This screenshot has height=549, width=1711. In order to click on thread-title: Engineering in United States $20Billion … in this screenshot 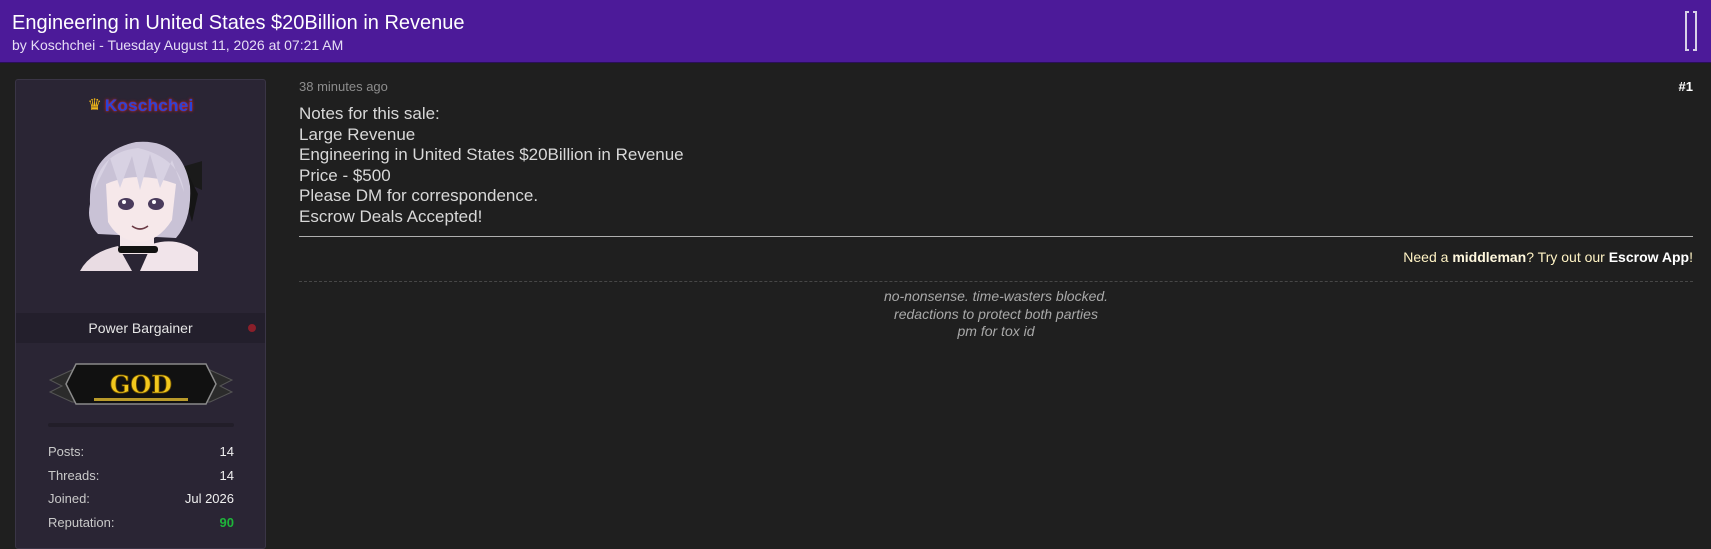, I will do `click(238, 23)`.